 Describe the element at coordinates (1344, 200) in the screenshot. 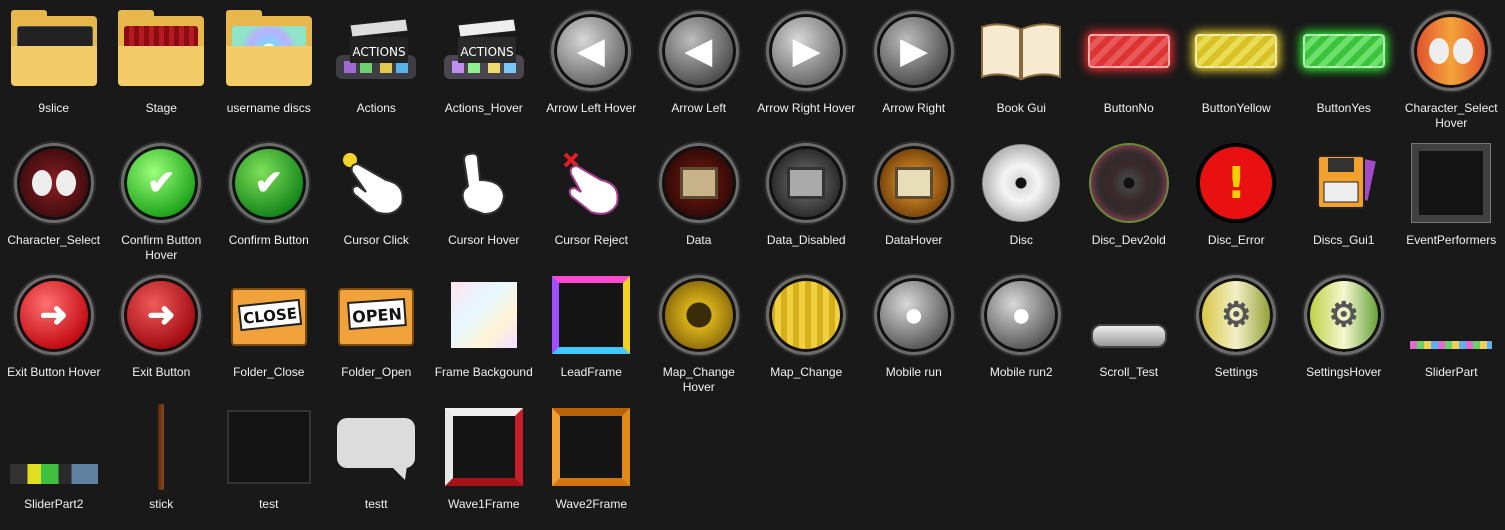

I see `file-tile: Discs_Gui1` at that location.